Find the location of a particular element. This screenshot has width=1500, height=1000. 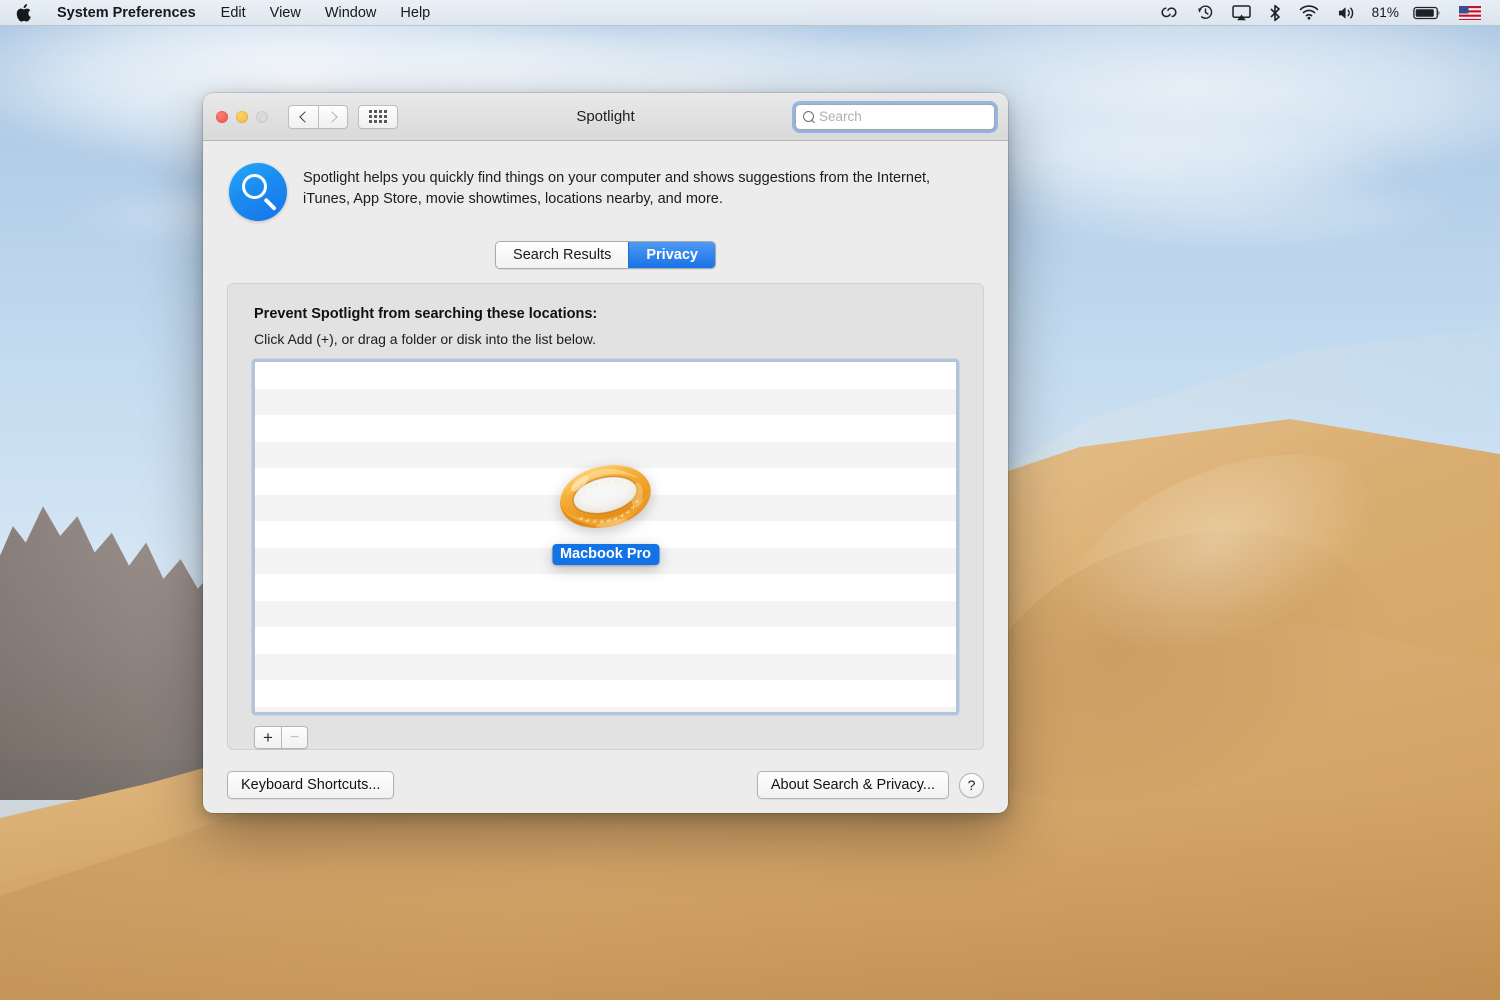

back-button is located at coordinates (303, 116).